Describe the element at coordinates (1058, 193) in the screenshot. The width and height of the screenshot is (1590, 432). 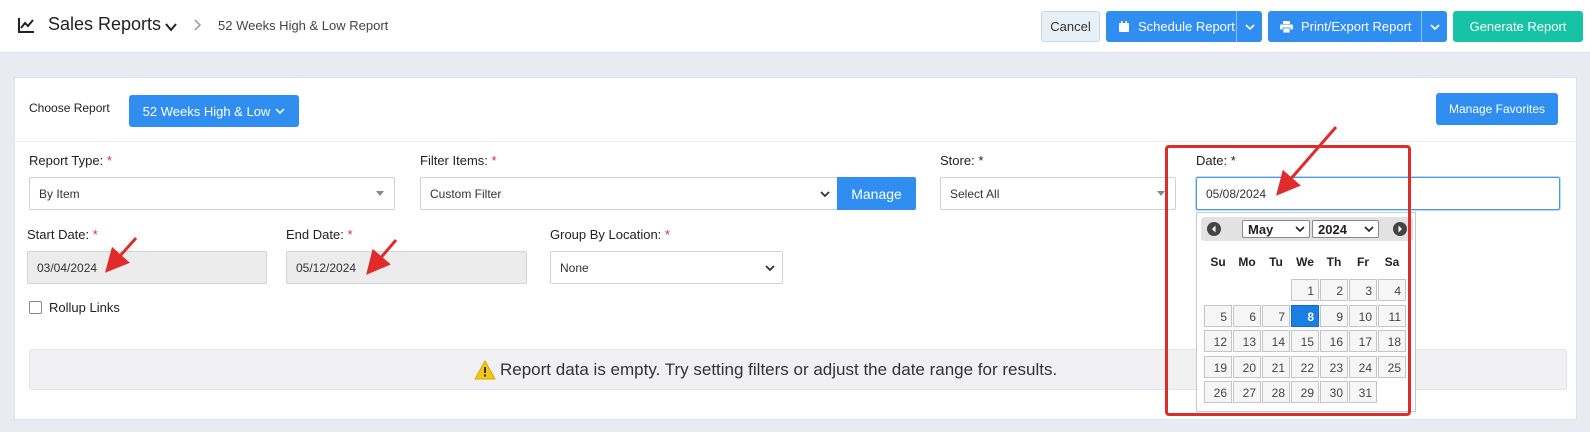
I see `store-select: Select All` at that location.